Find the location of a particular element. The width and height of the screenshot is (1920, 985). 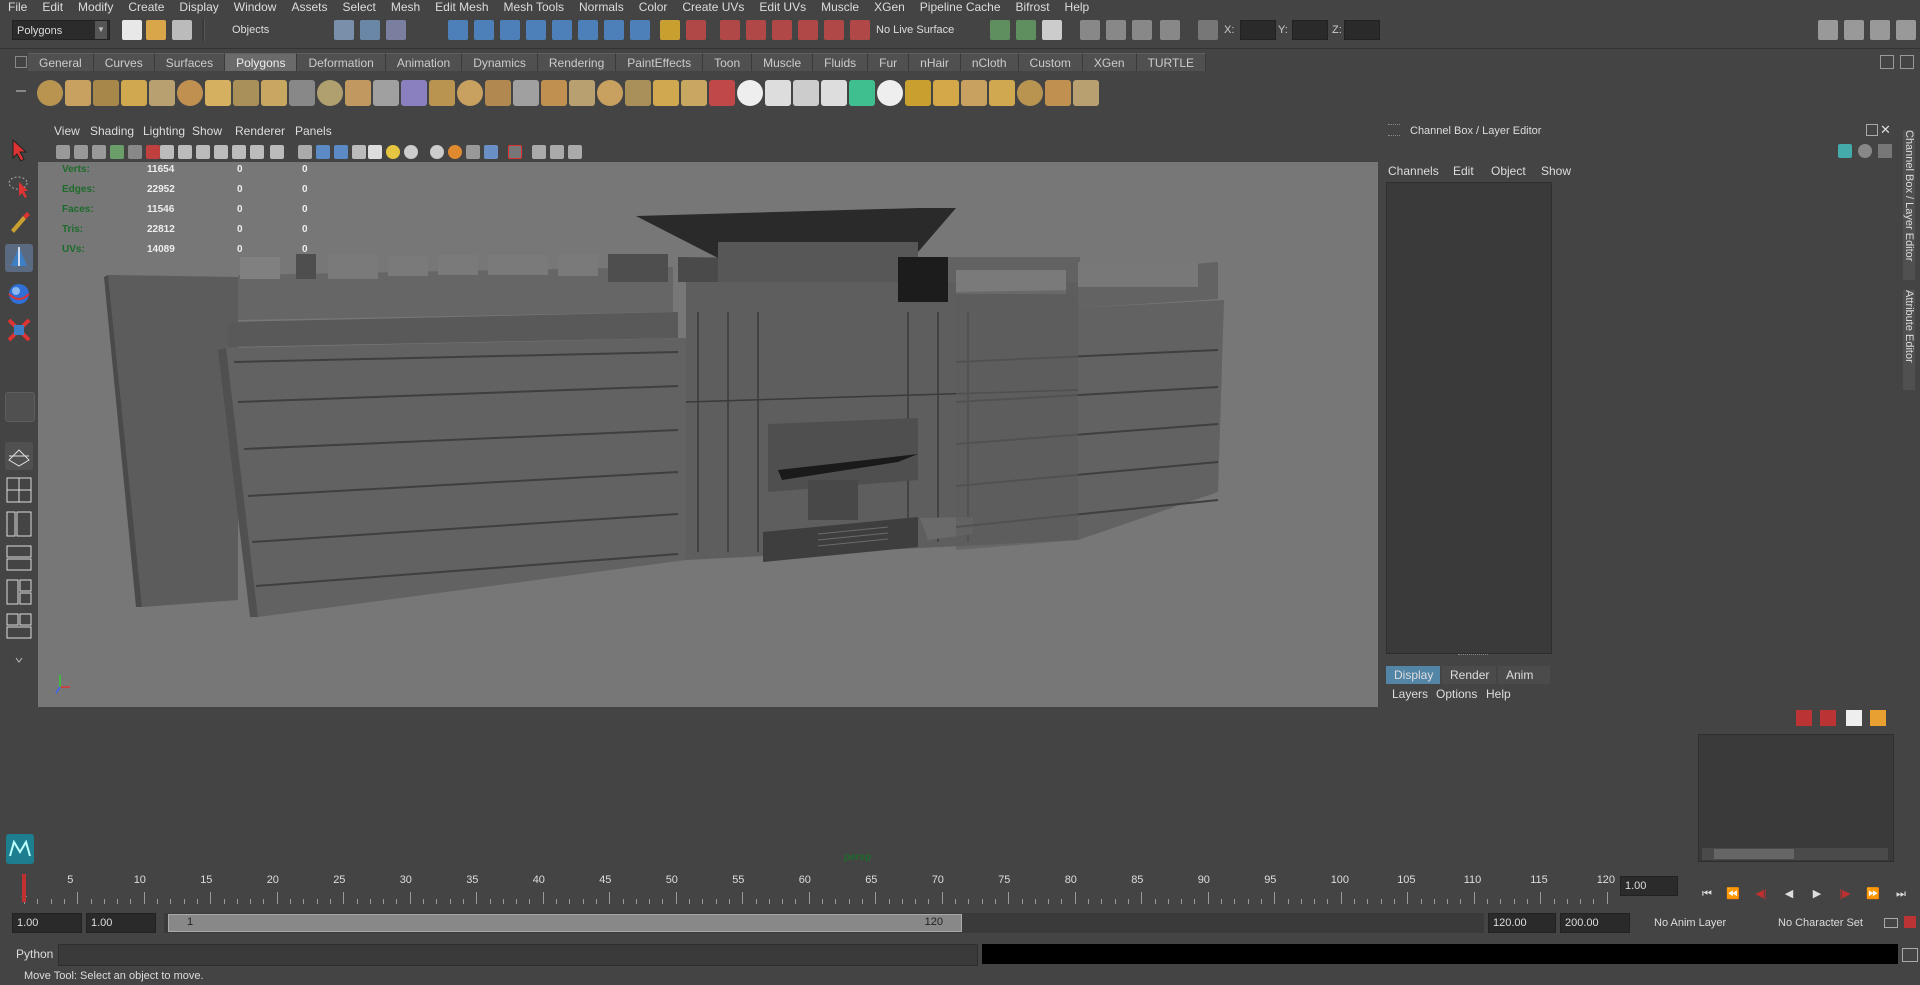

render-frame-icon is located at coordinates (1000, 30).